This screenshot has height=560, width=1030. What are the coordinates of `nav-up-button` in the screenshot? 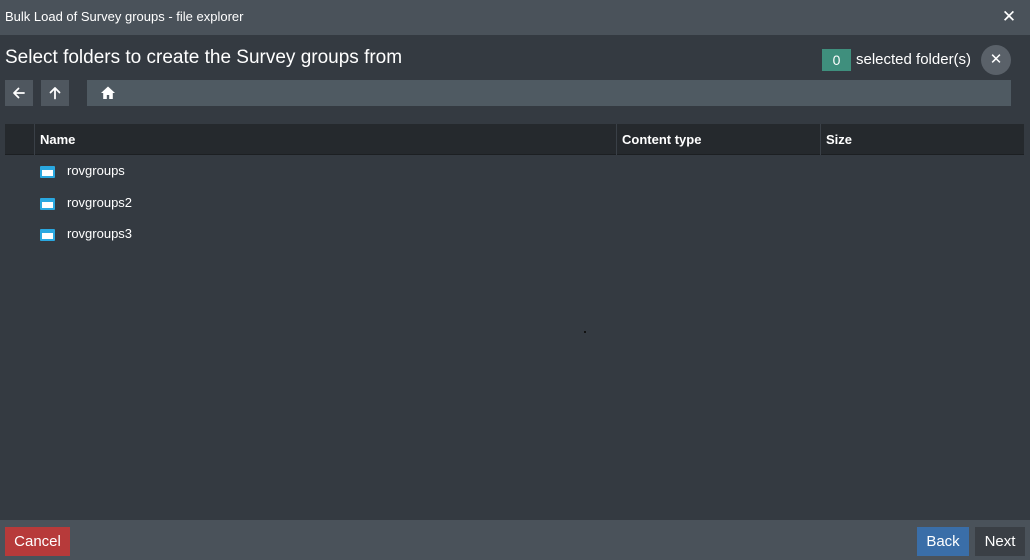 It's located at (55, 93).